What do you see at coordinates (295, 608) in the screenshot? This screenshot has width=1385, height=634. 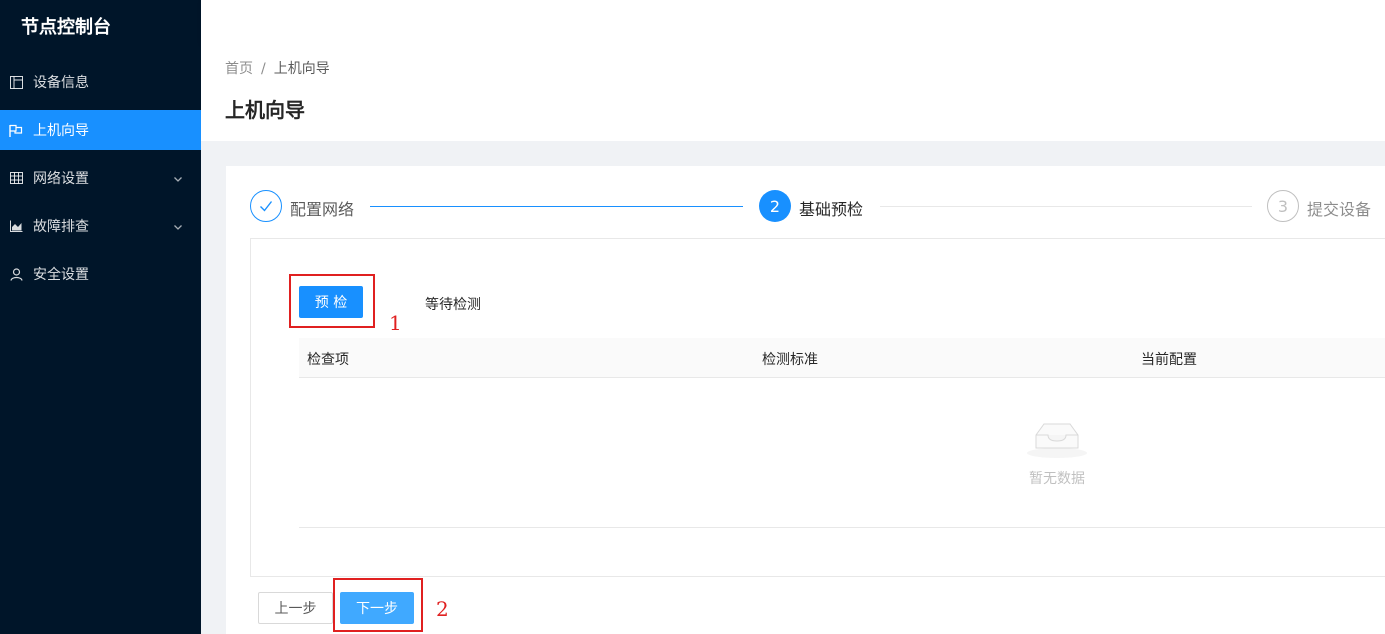 I see `previous-step-button: 上一步` at bounding box center [295, 608].